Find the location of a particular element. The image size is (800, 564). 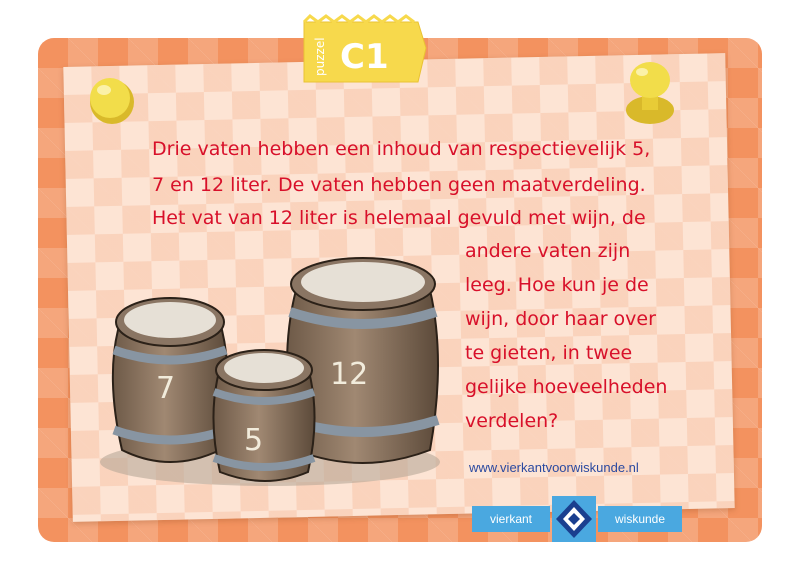

tab-small-label: puzzel is located at coordinates (320, 56).